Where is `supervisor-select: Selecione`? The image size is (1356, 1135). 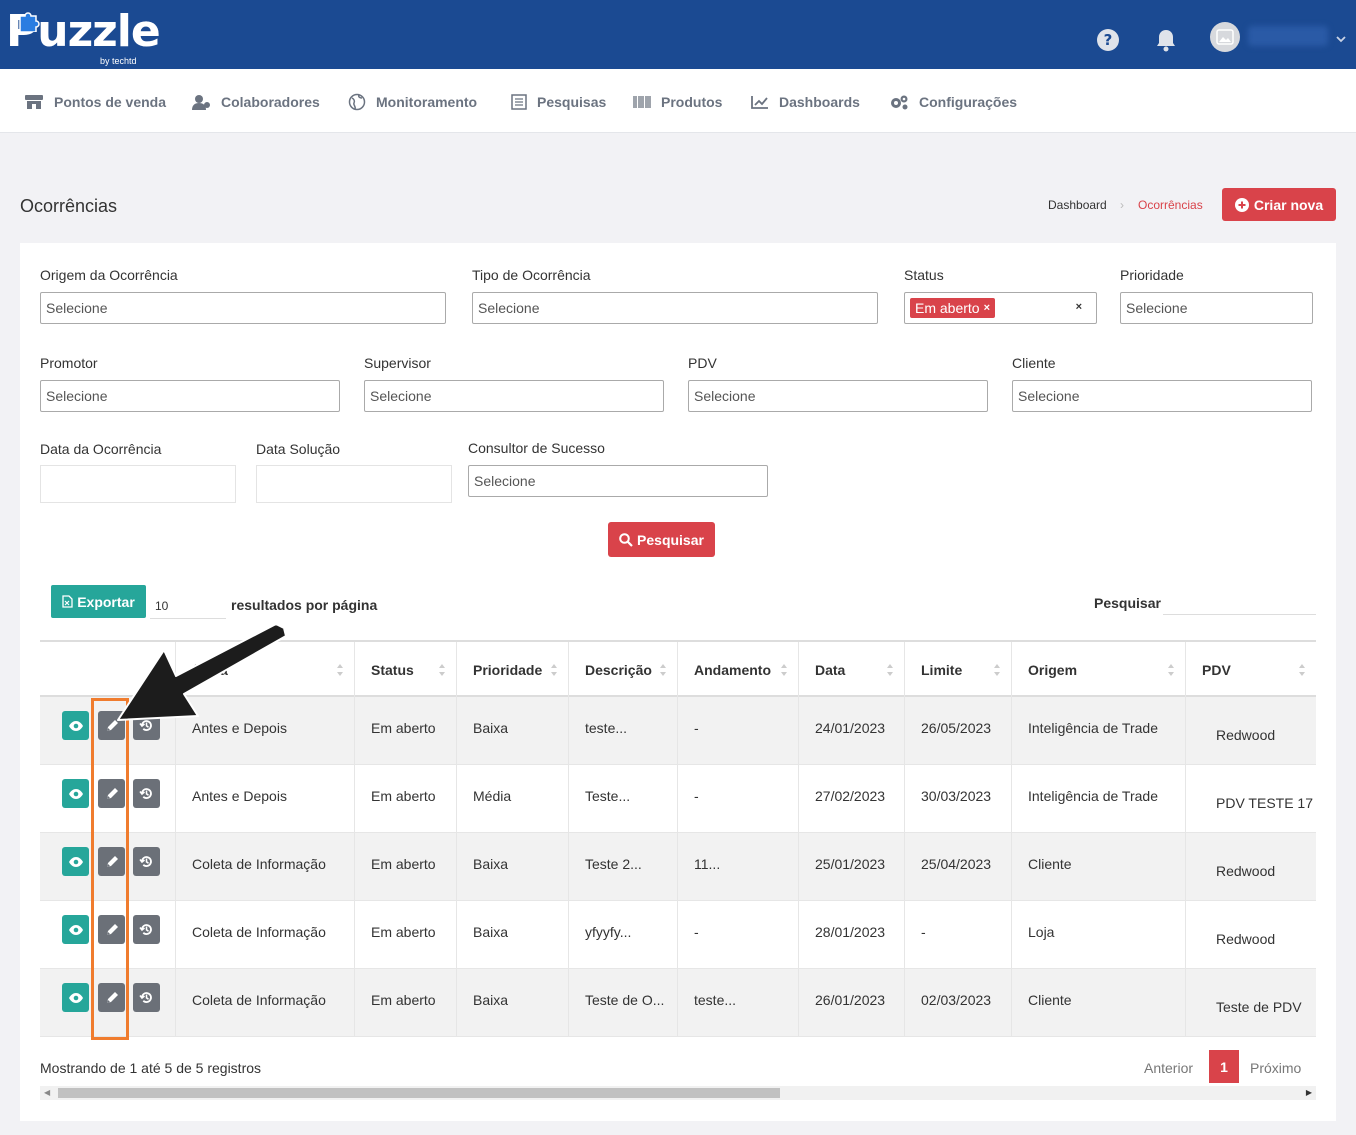 supervisor-select: Selecione is located at coordinates (514, 396).